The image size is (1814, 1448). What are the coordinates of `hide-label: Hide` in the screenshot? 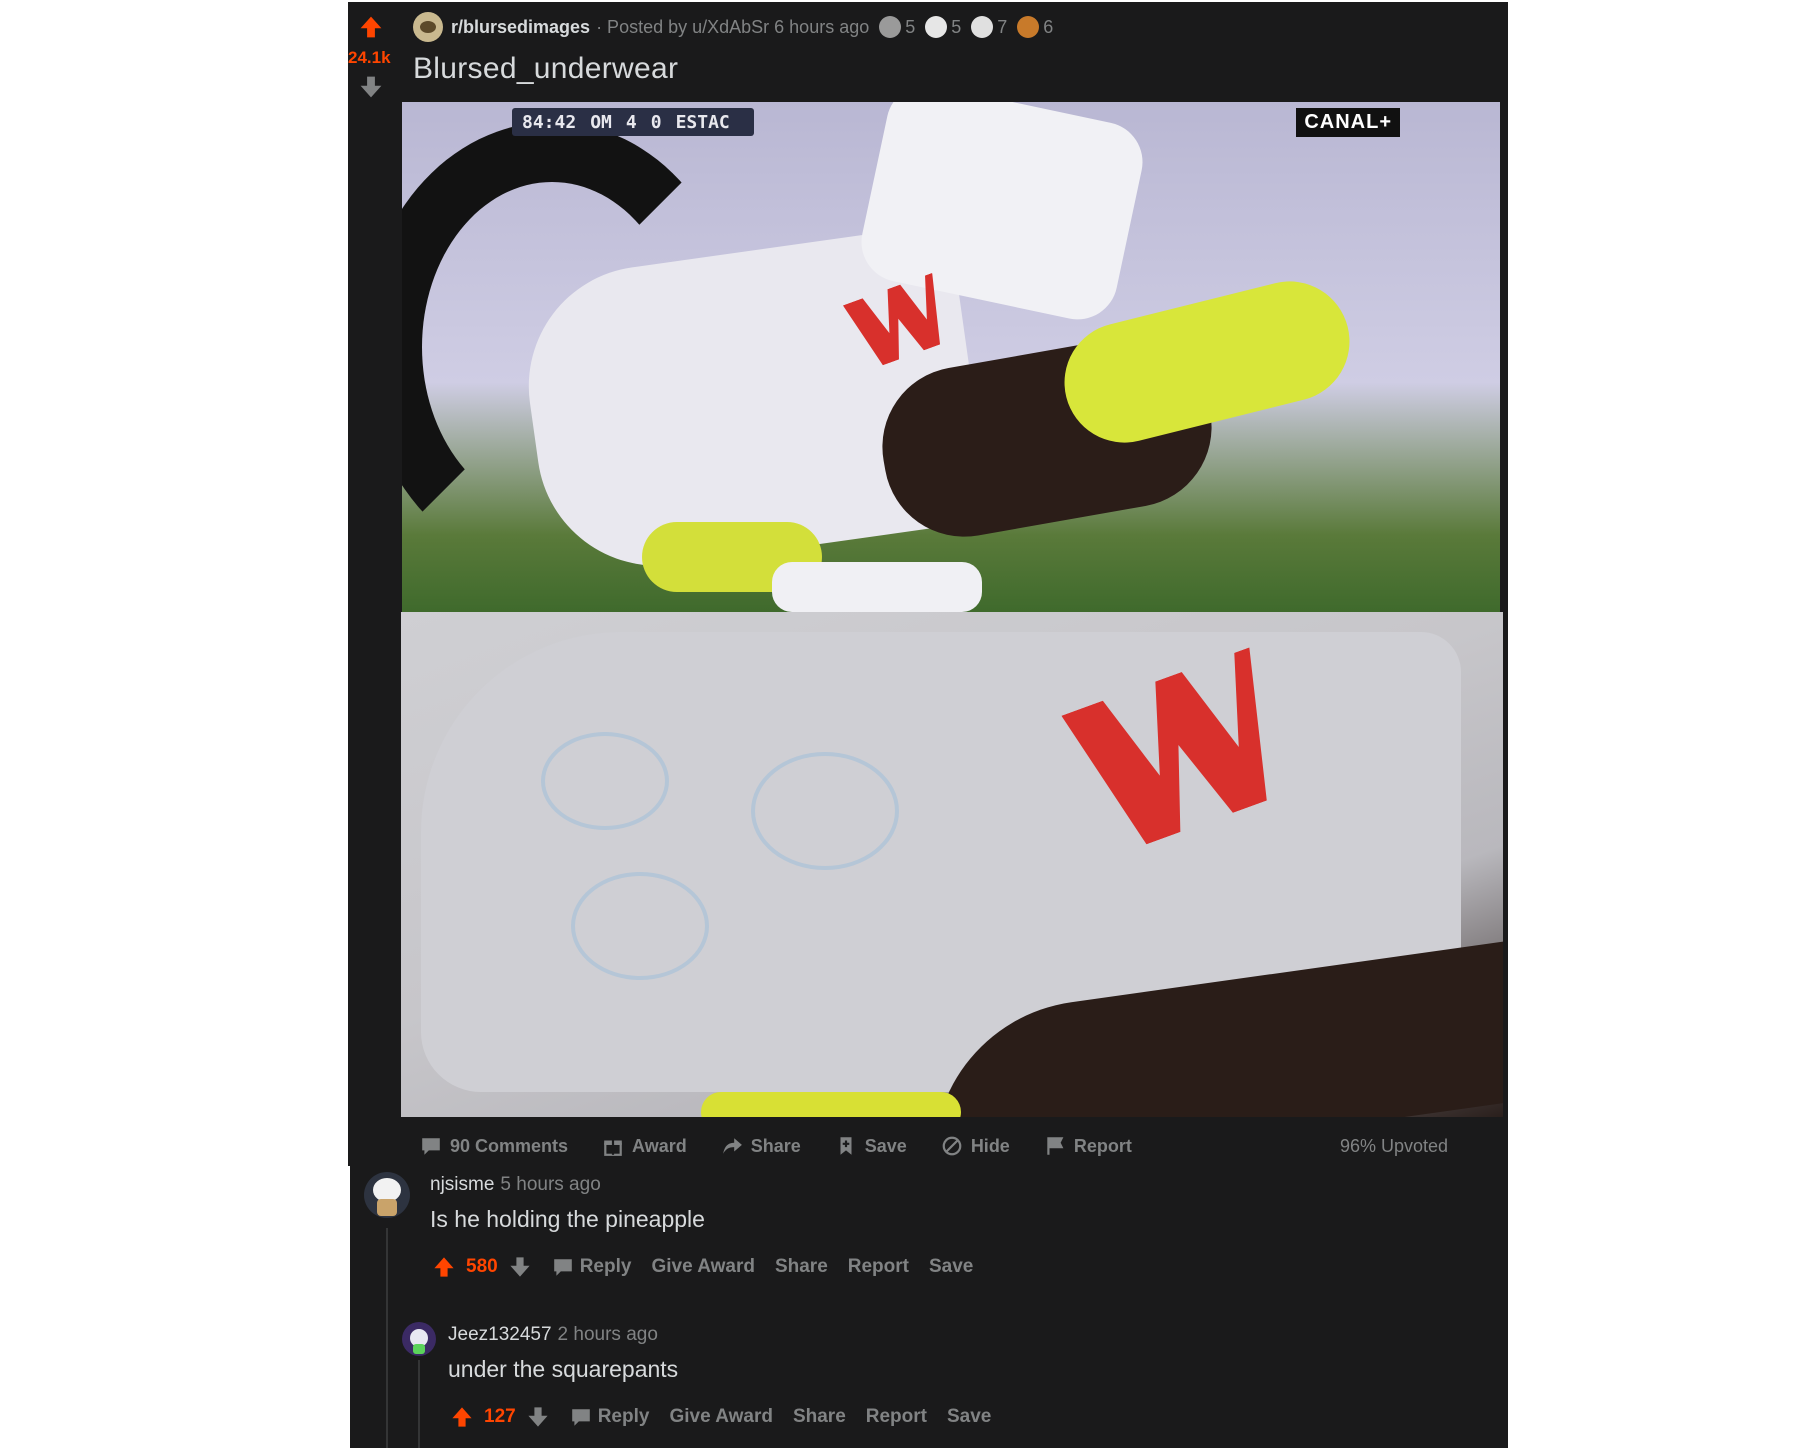 It's located at (990, 1145).